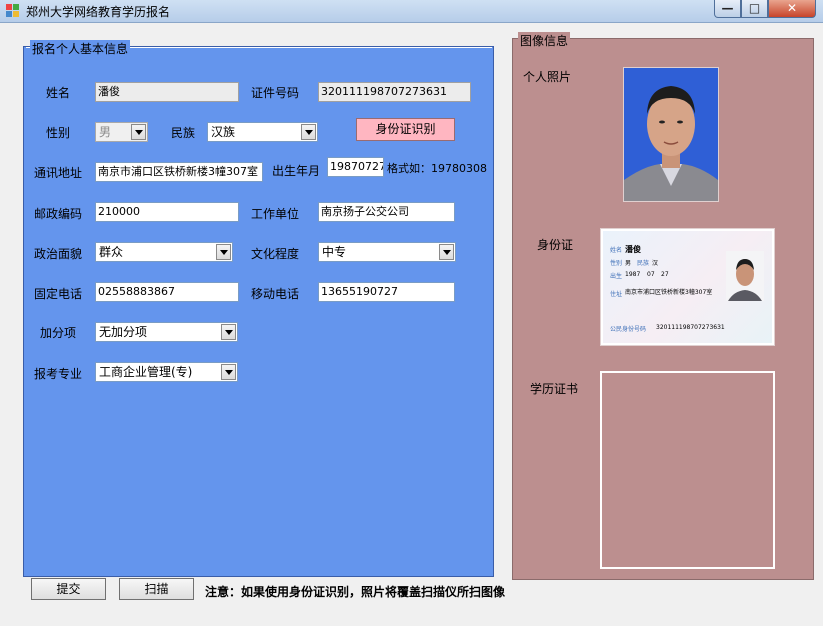 The width and height of the screenshot is (823, 626). I want to click on major-select: 工商企业管理(专), so click(166, 372).